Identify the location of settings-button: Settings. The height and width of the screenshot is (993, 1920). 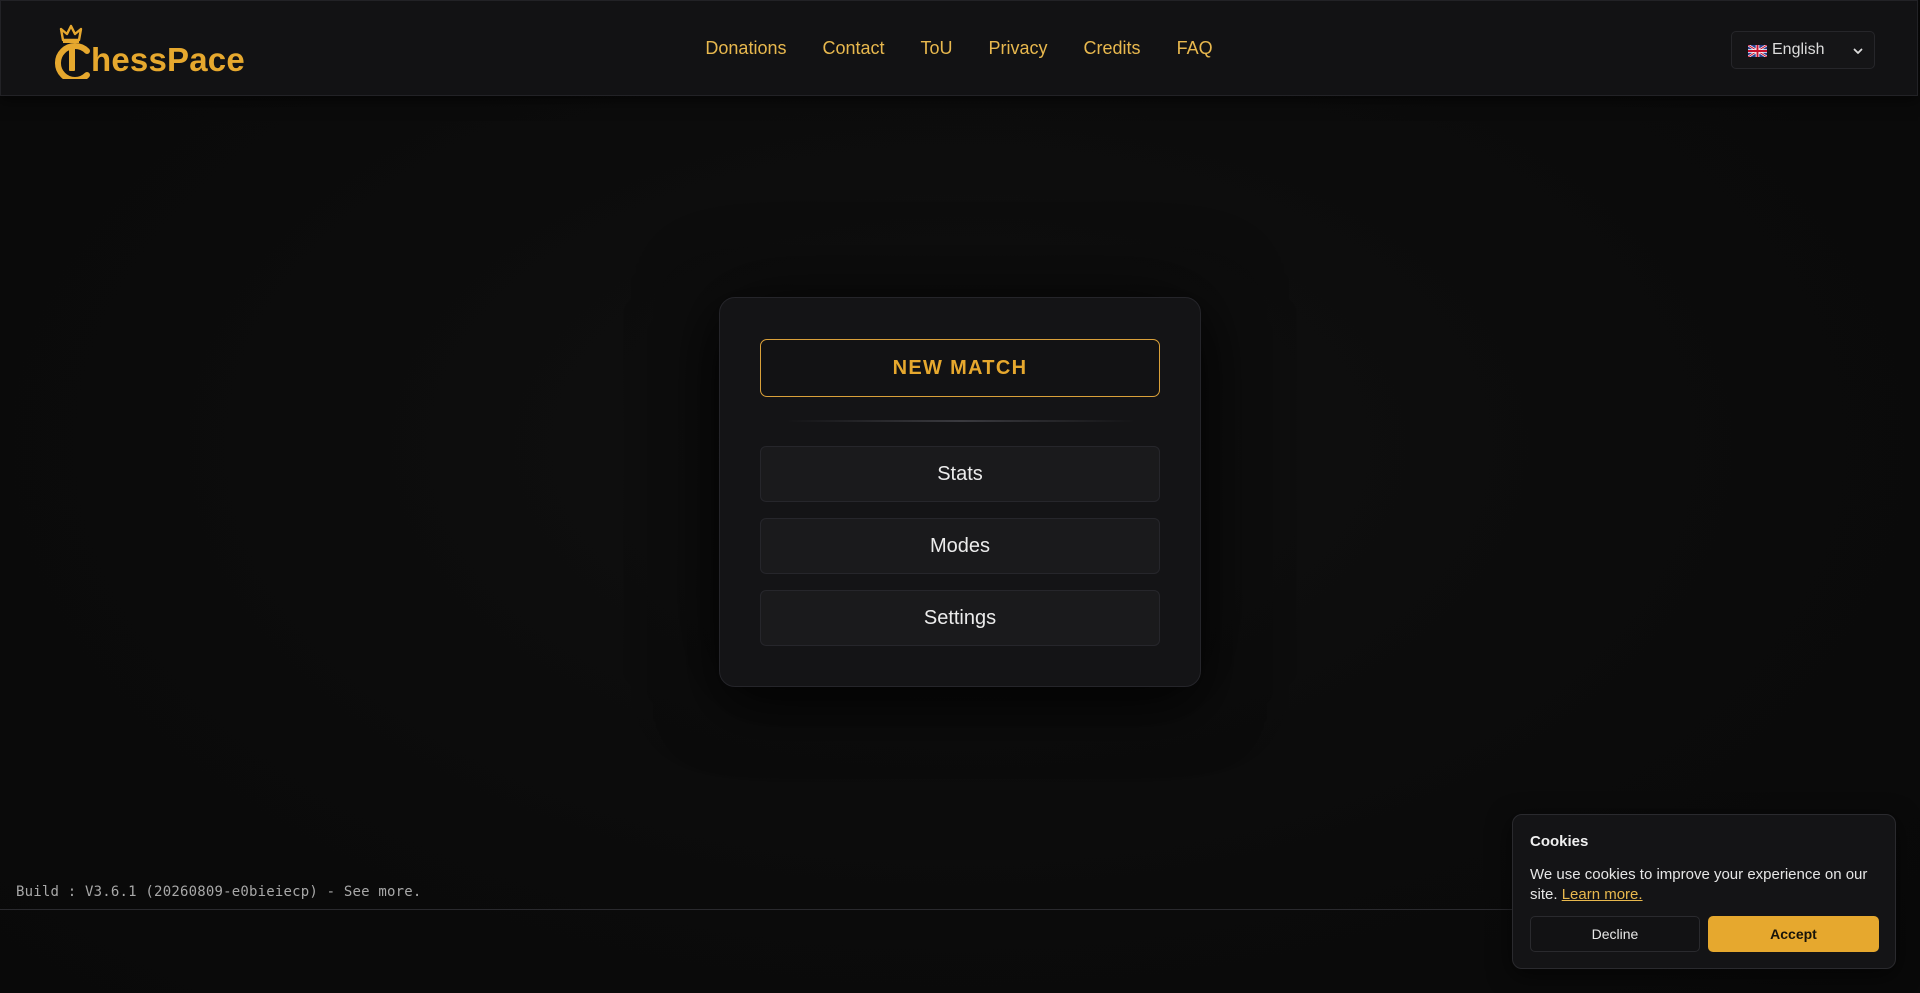
(960, 618).